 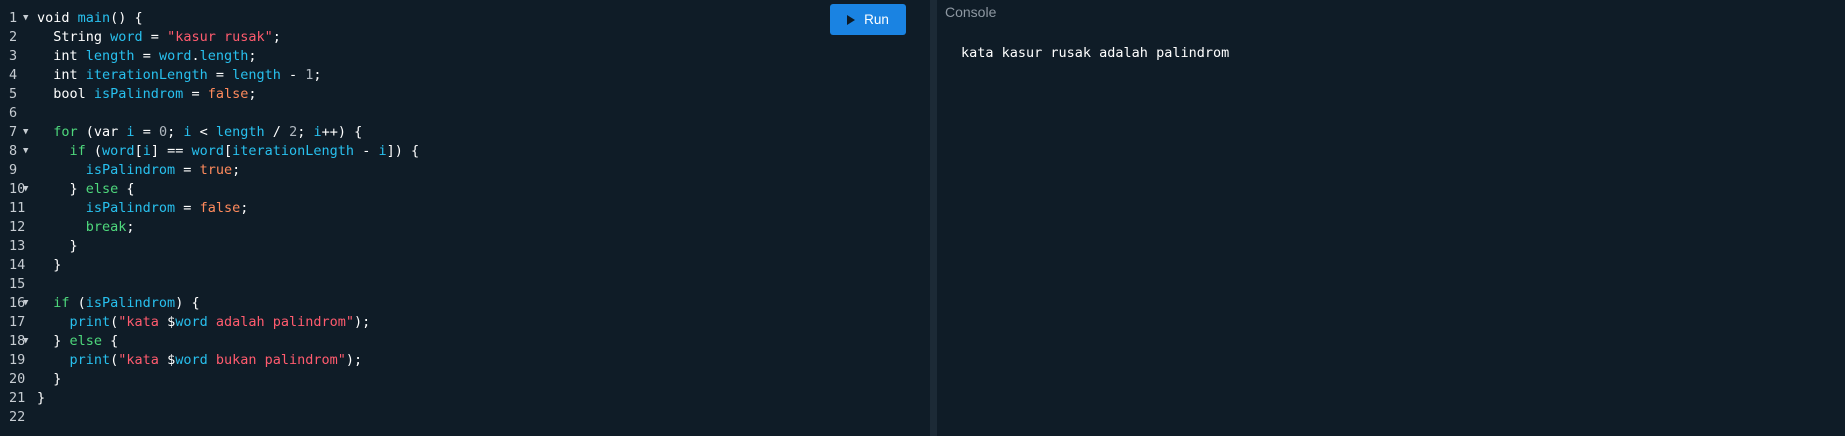 What do you see at coordinates (1095, 53) in the screenshot?
I see `console-output: kata kasur rusak adalah palindrom` at bounding box center [1095, 53].